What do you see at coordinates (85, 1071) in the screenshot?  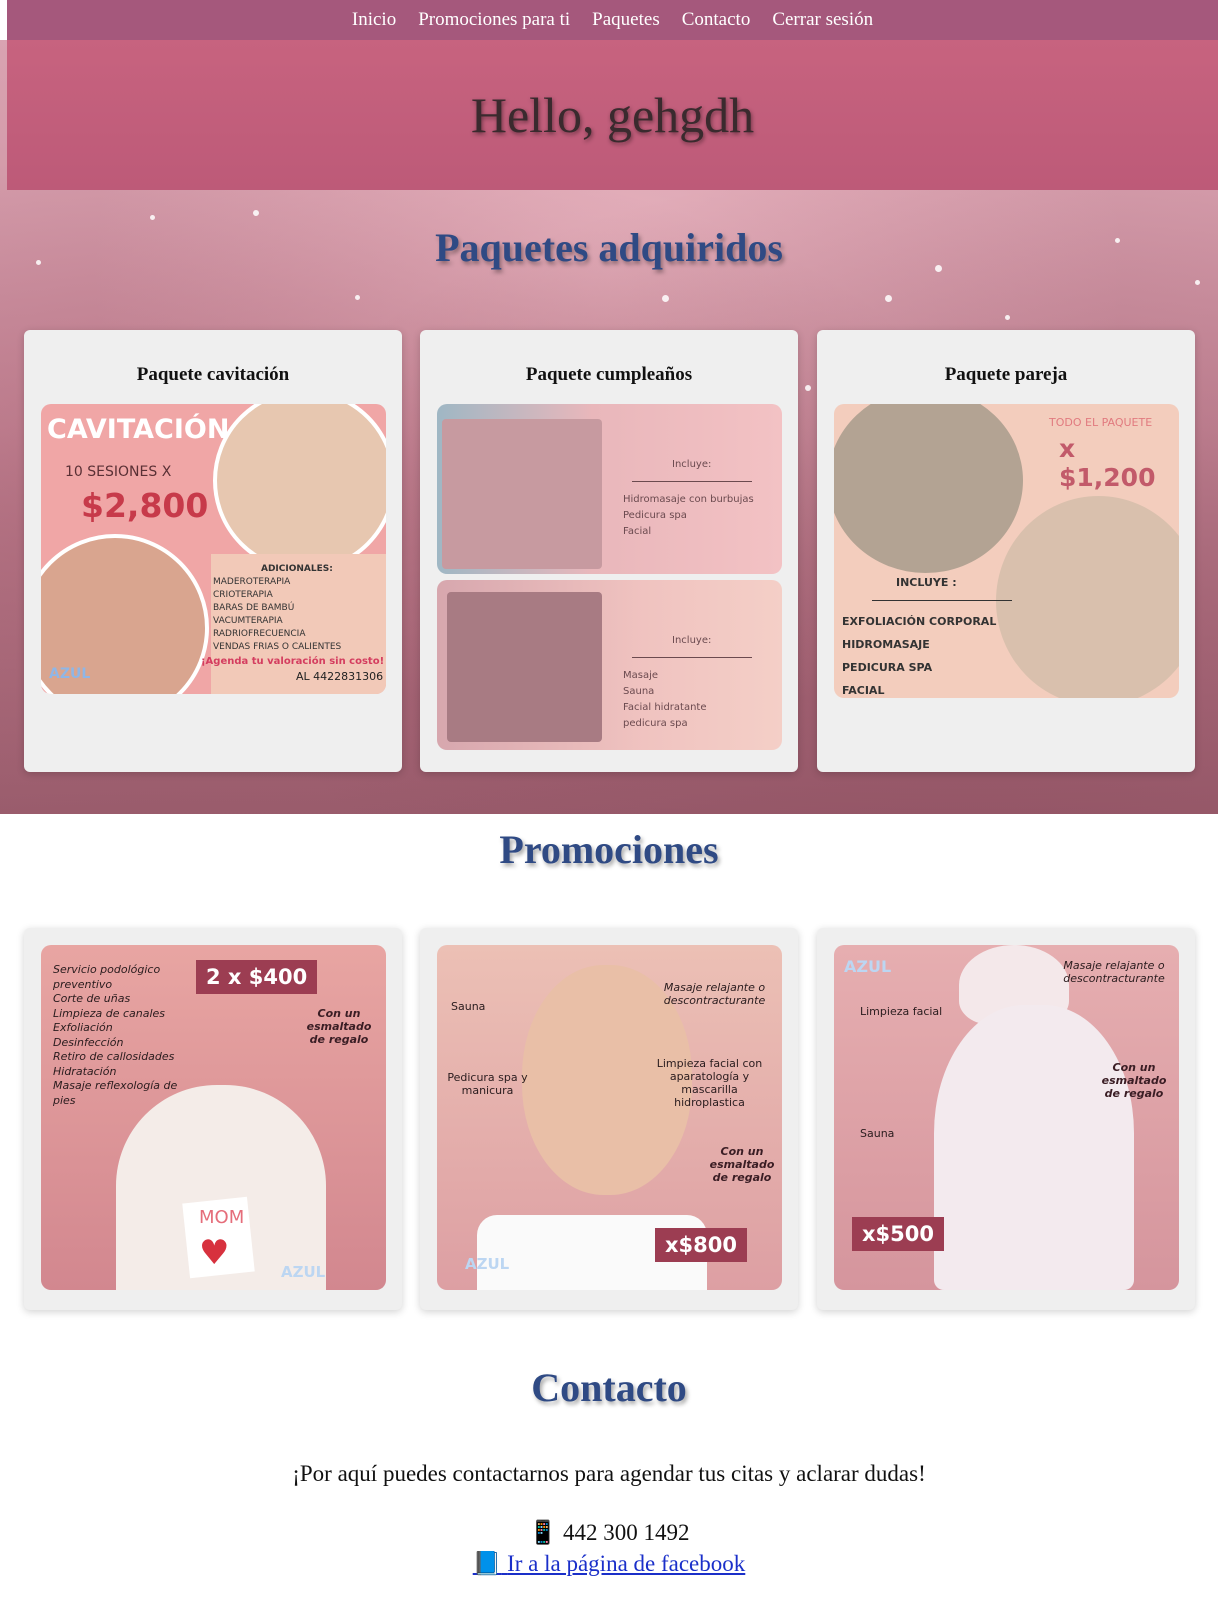 I see `service-item: Hidratación` at bounding box center [85, 1071].